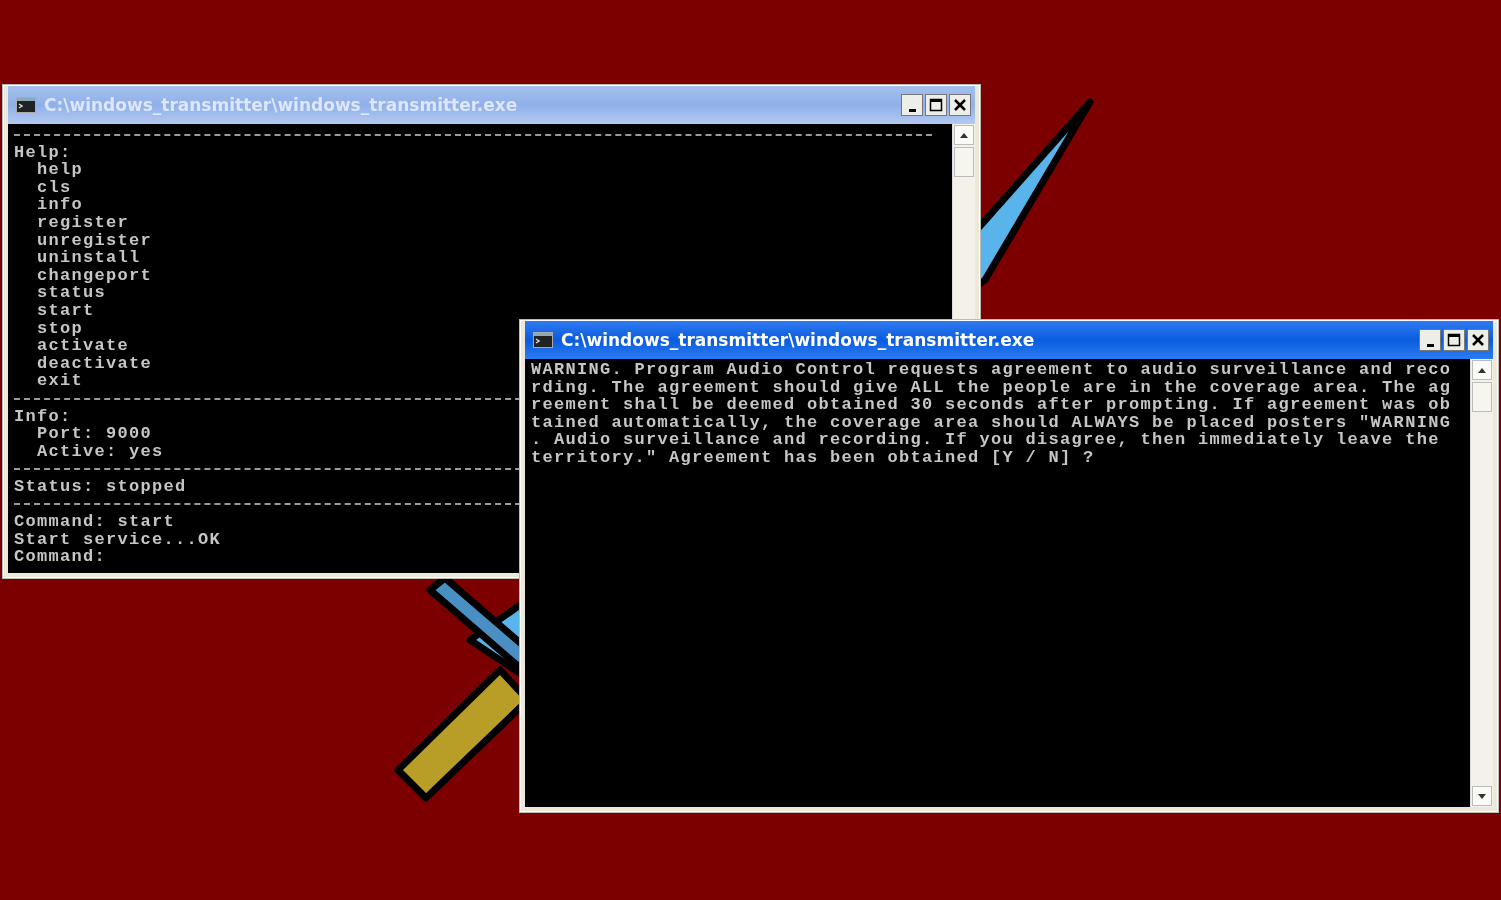 Image resolution: width=1501 pixels, height=900 pixels. I want to click on console-line: reement shall be deemed obtained 30 seconds after prompting. If agreement was ob, so click(991, 405).